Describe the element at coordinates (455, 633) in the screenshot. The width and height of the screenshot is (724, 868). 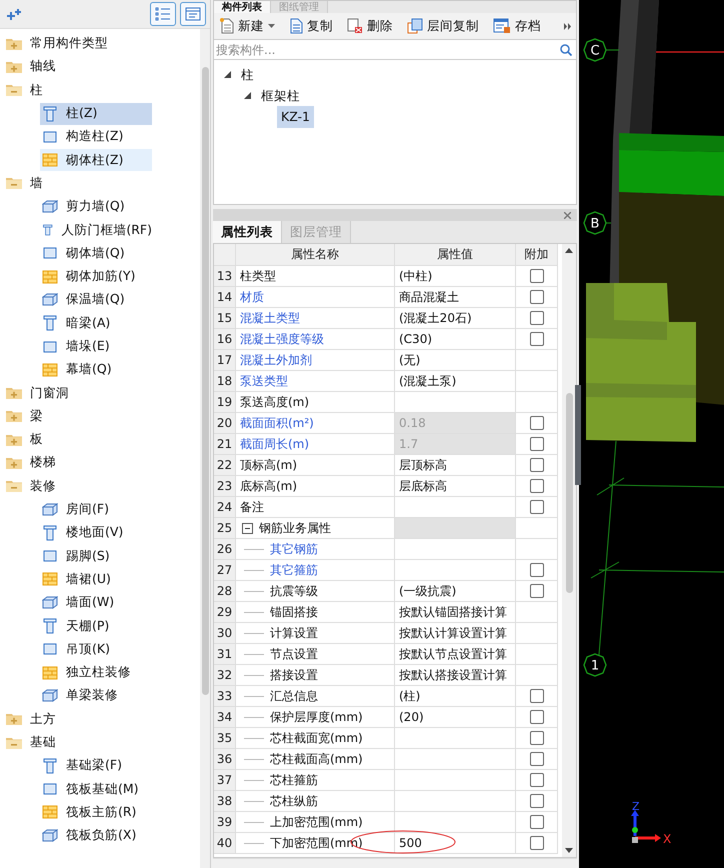
I see `property-value: 按默认计算设置计算` at that location.